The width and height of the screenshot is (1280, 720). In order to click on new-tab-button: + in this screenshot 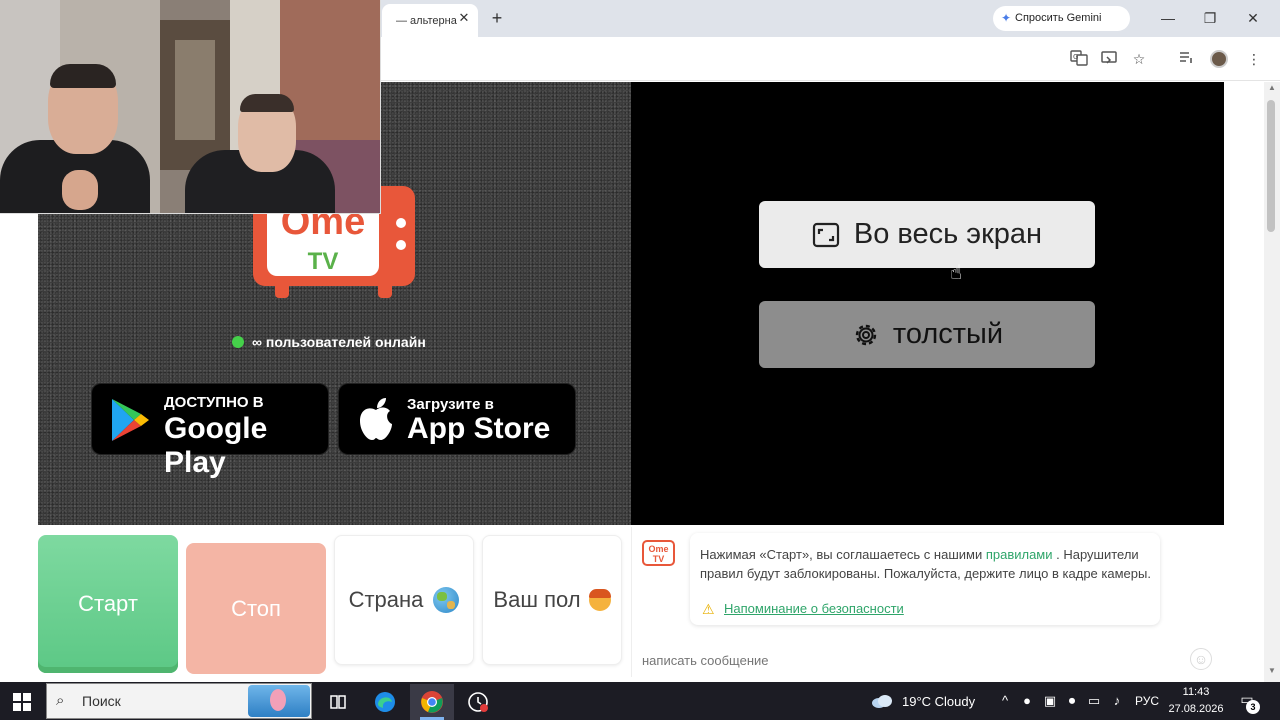, I will do `click(497, 18)`.